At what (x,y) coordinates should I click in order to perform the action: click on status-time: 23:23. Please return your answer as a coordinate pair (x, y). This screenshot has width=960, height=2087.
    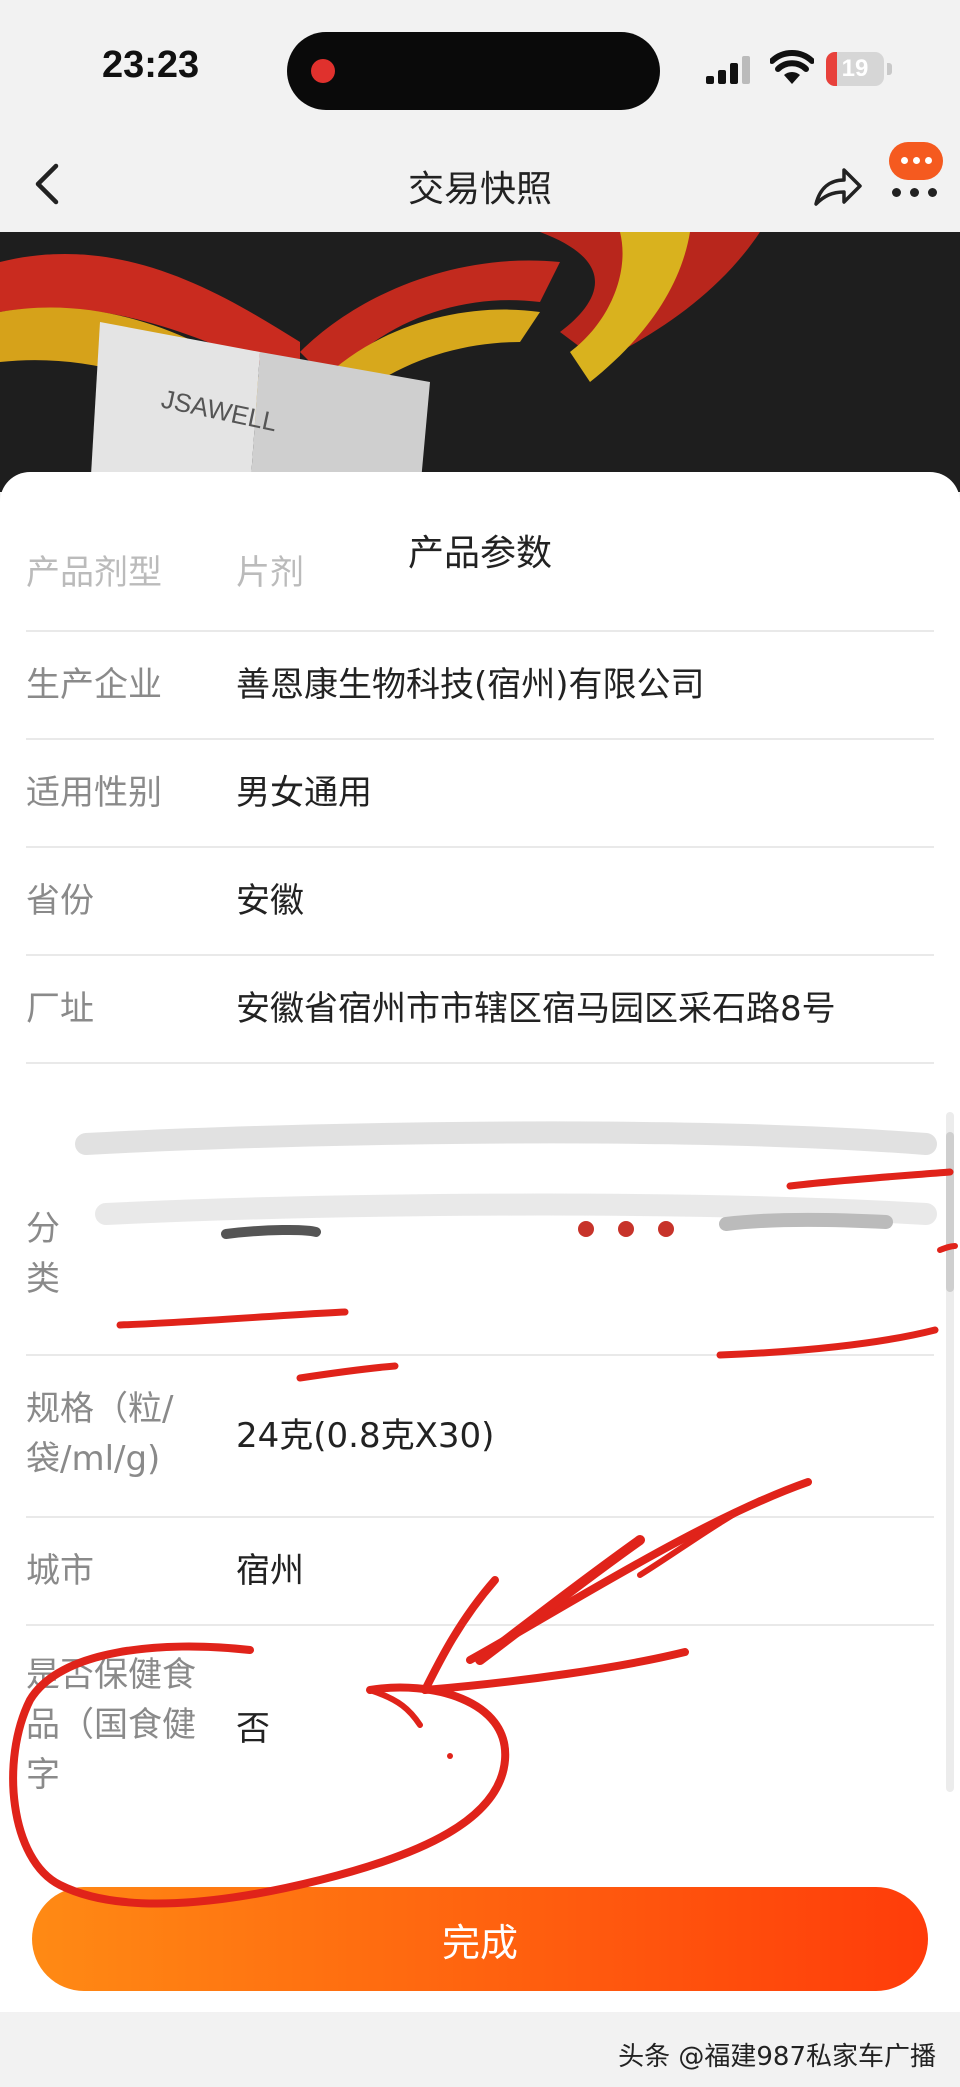
    Looking at the image, I should click on (151, 65).